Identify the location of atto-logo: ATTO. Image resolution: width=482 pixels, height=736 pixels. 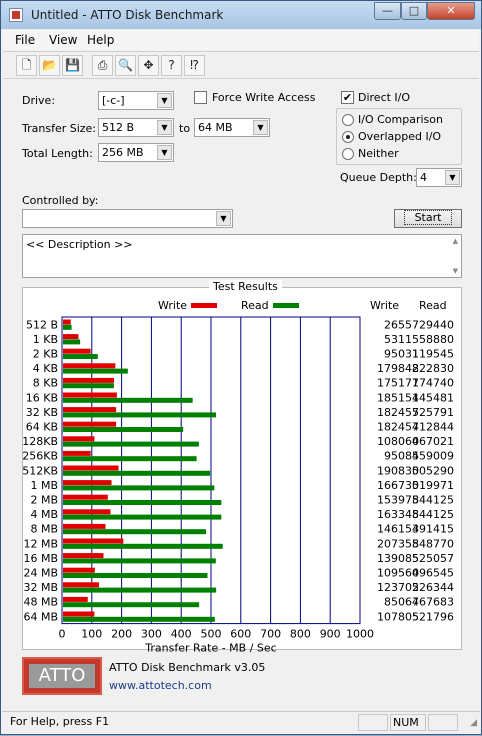
(62, 676).